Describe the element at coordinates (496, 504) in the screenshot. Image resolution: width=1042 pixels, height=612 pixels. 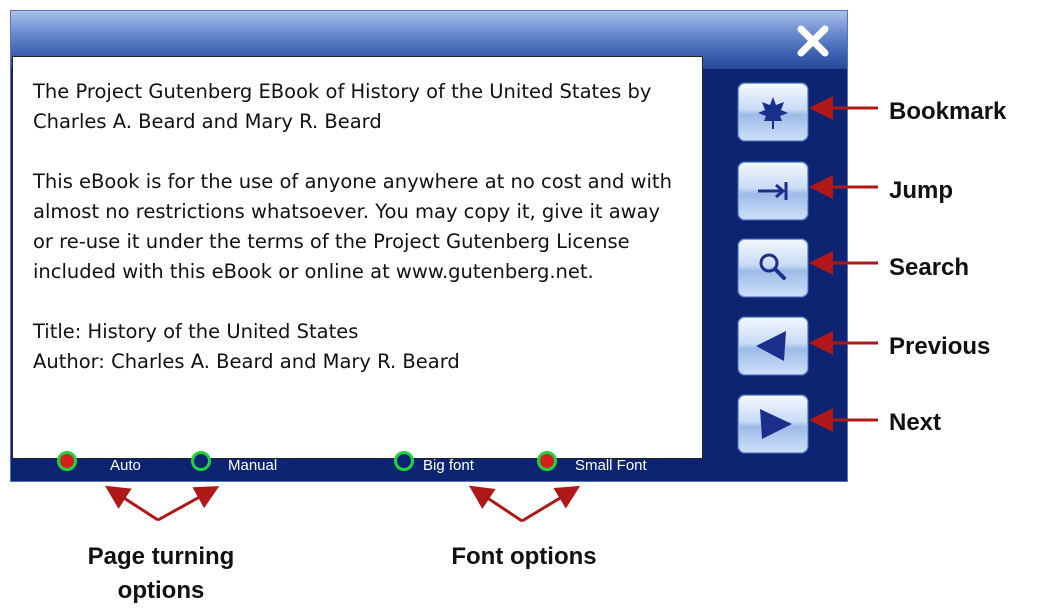
I see `font-arrow-left` at that location.